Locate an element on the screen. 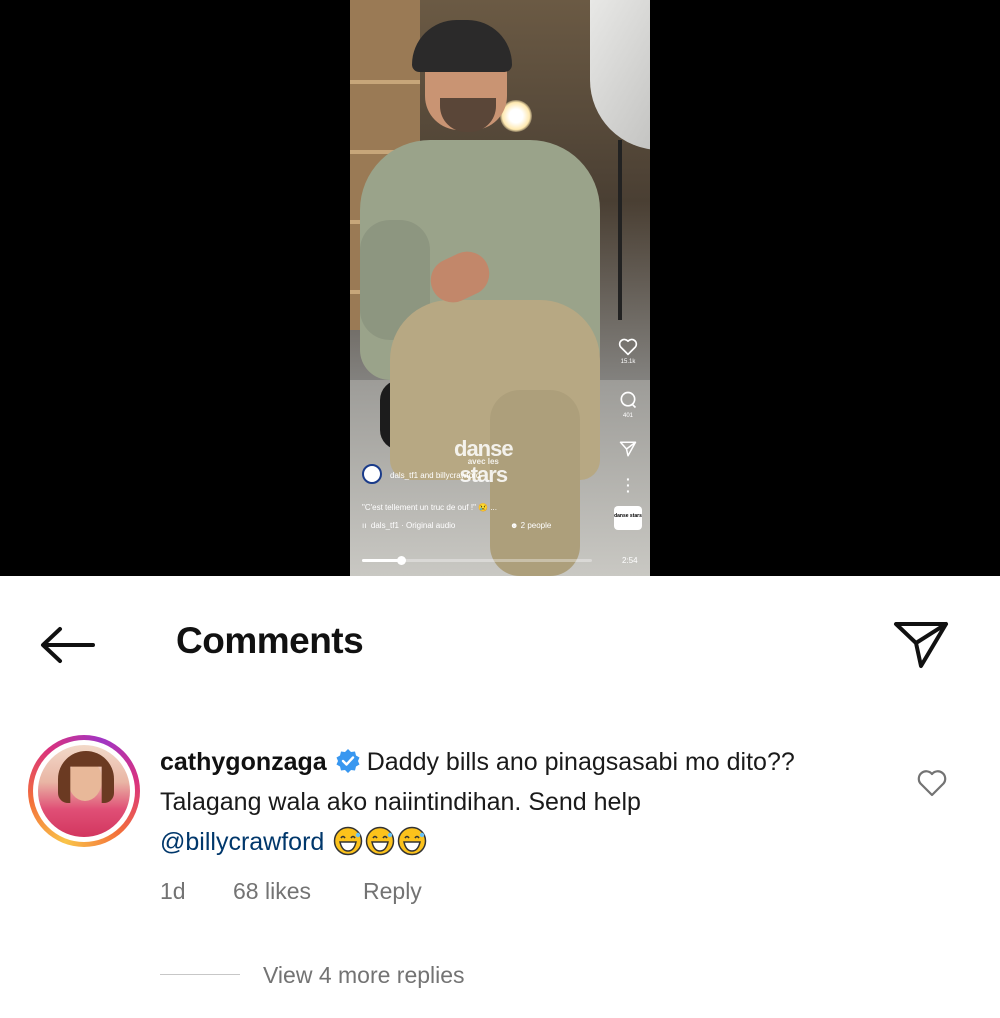 The height and width of the screenshot is (1018, 1000). video-progress-fill is located at coordinates (382, 560).